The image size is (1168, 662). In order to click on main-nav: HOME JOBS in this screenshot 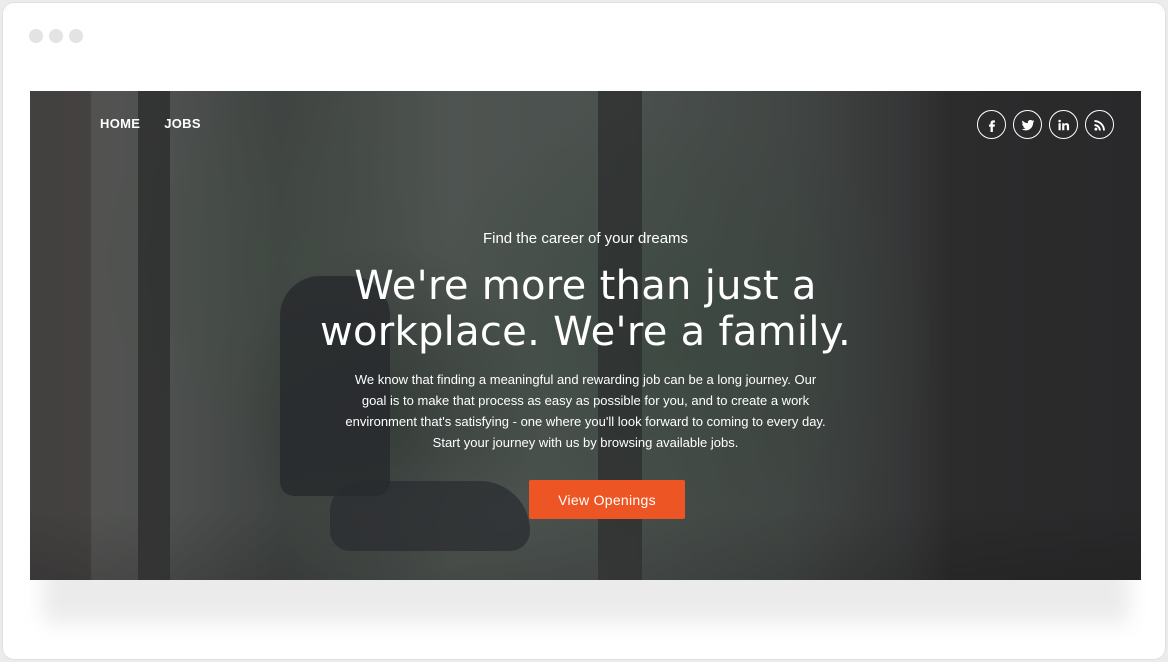, I will do `click(150, 123)`.